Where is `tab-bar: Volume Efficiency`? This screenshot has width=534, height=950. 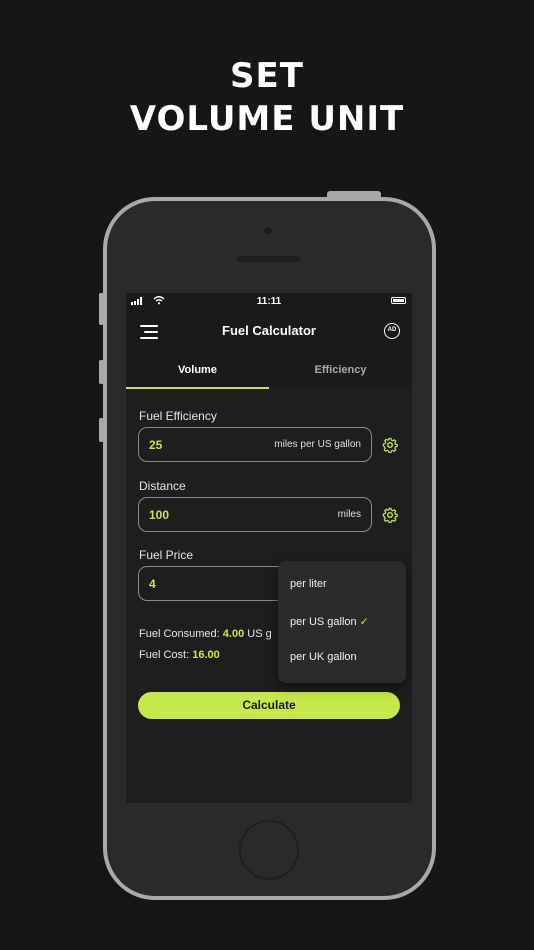
tab-bar: Volume Efficiency is located at coordinates (269, 372).